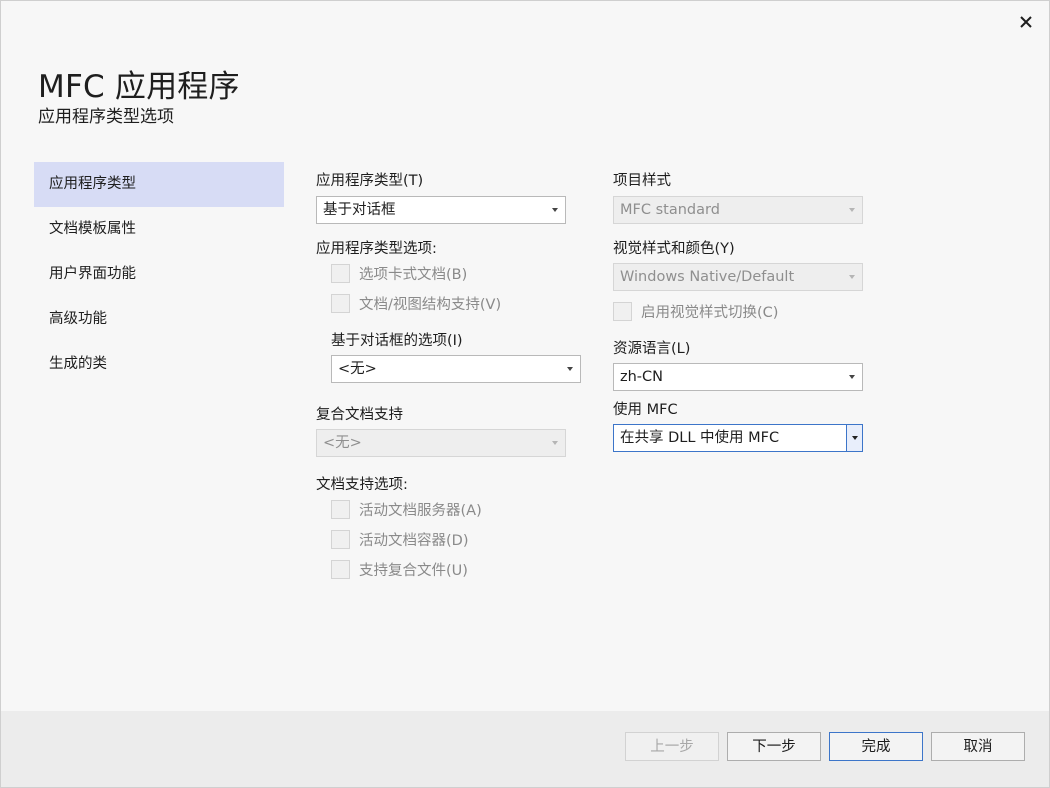 This screenshot has height=788, width=1050. Describe the element at coordinates (672, 746) in the screenshot. I see `prev-button: 上一步` at that location.